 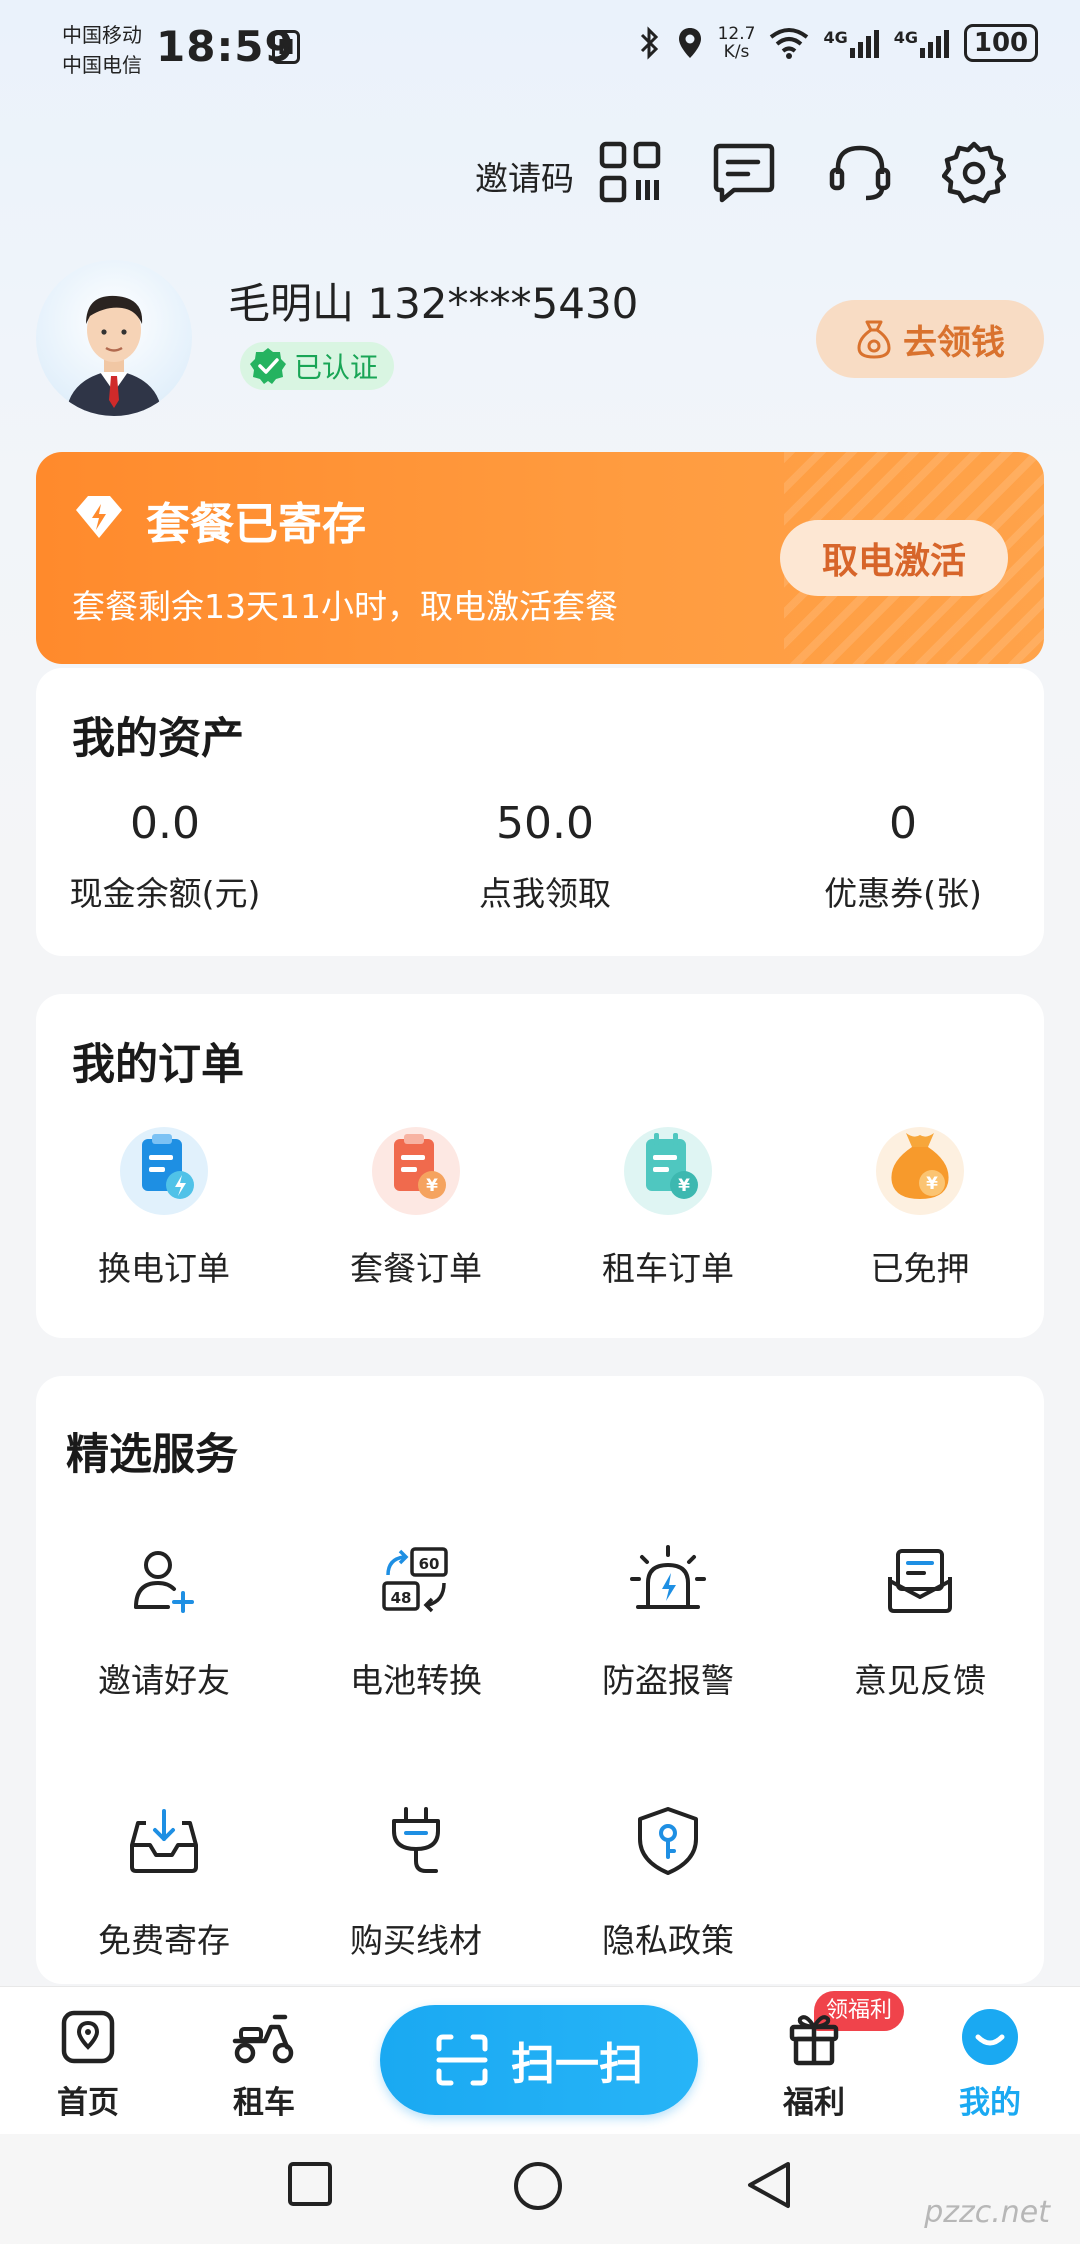 What do you see at coordinates (920, 1680) in the screenshot?
I see `service-label: 意见反馈` at bounding box center [920, 1680].